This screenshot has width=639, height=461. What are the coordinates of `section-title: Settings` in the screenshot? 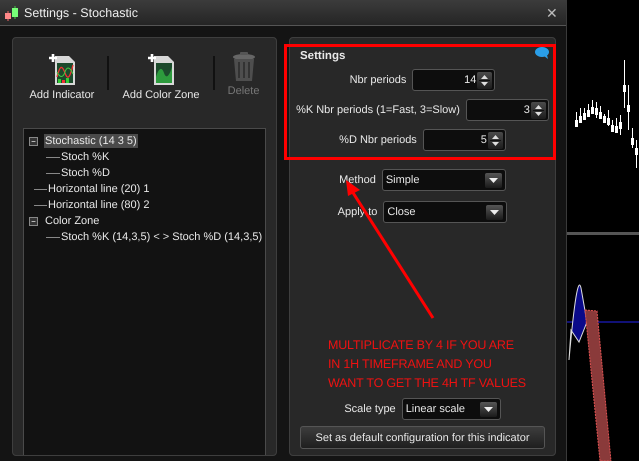 It's located at (323, 56).